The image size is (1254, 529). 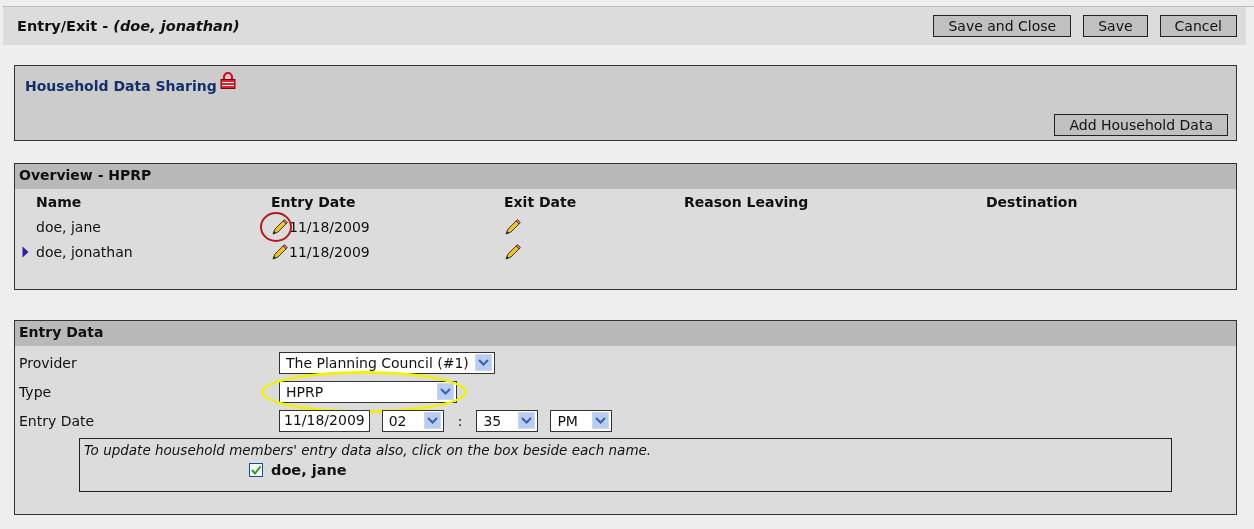 I want to click on page-title: Entry/Exit - (doe, jonathan), so click(x=128, y=26).